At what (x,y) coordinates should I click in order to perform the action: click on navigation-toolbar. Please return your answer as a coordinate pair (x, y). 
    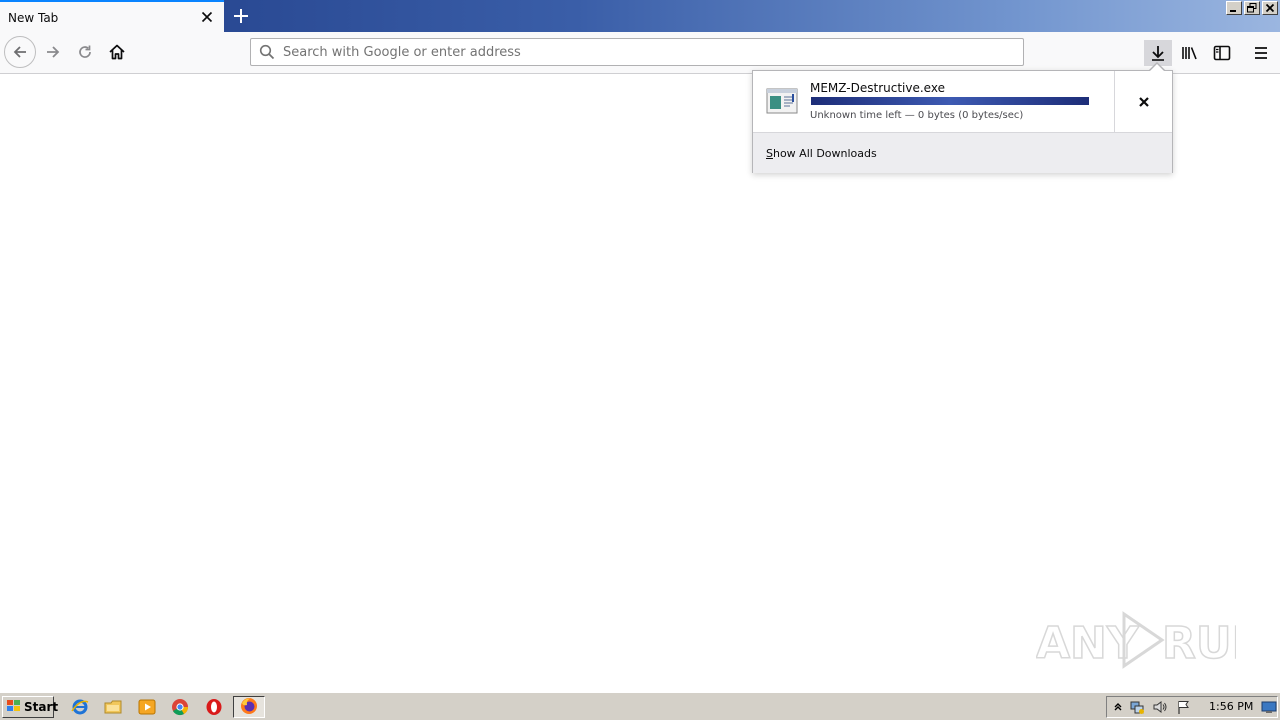
    Looking at the image, I should click on (640, 53).